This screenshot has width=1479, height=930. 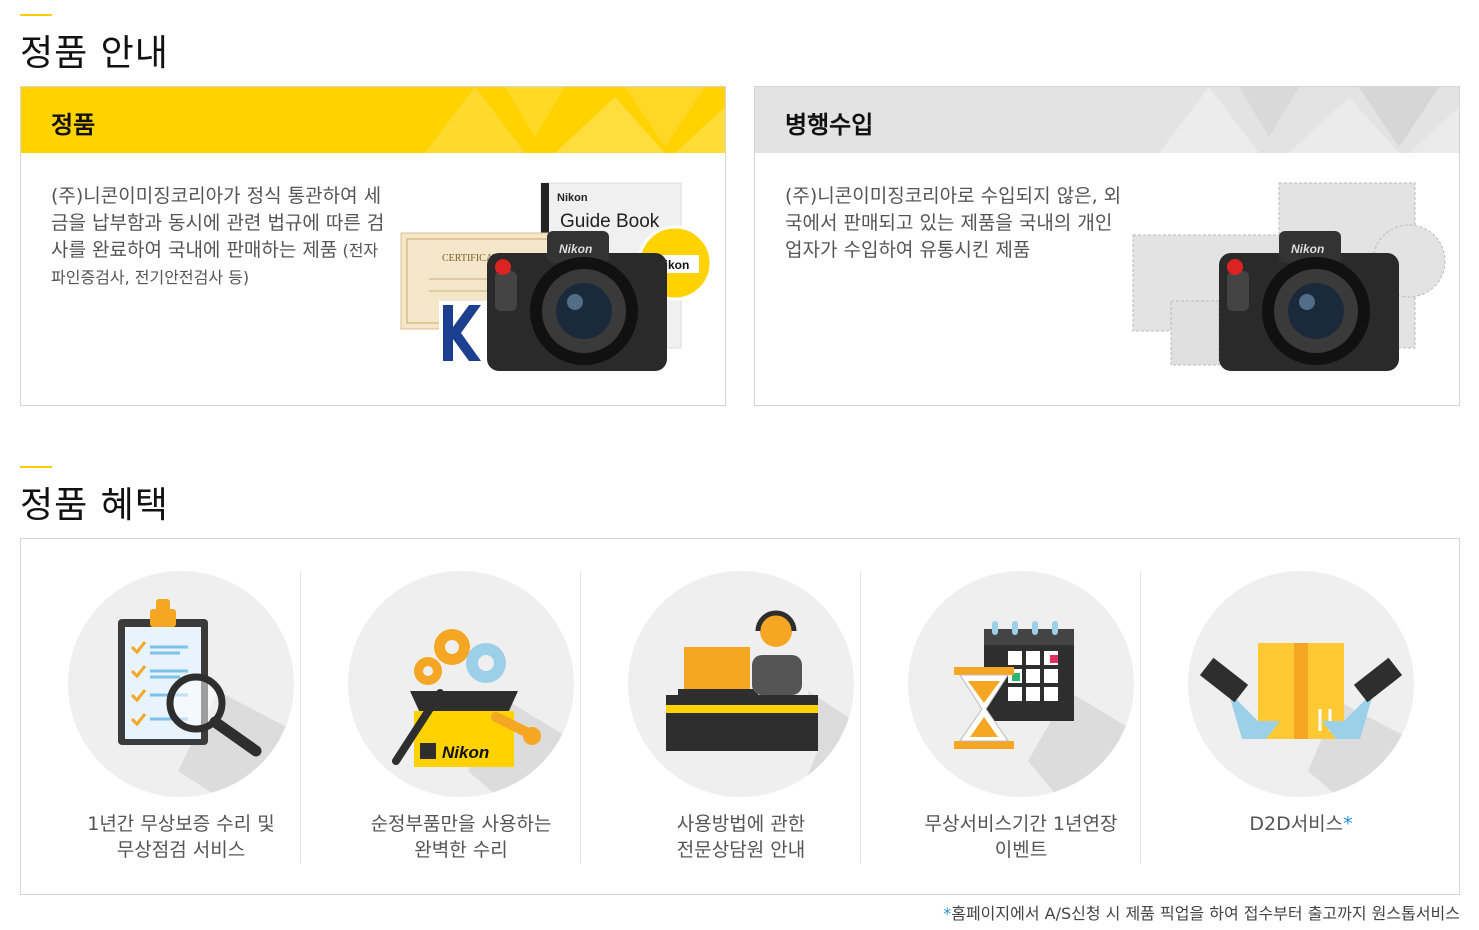 I want to click on benefit-label: D2D서비스*, so click(x=1301, y=824).